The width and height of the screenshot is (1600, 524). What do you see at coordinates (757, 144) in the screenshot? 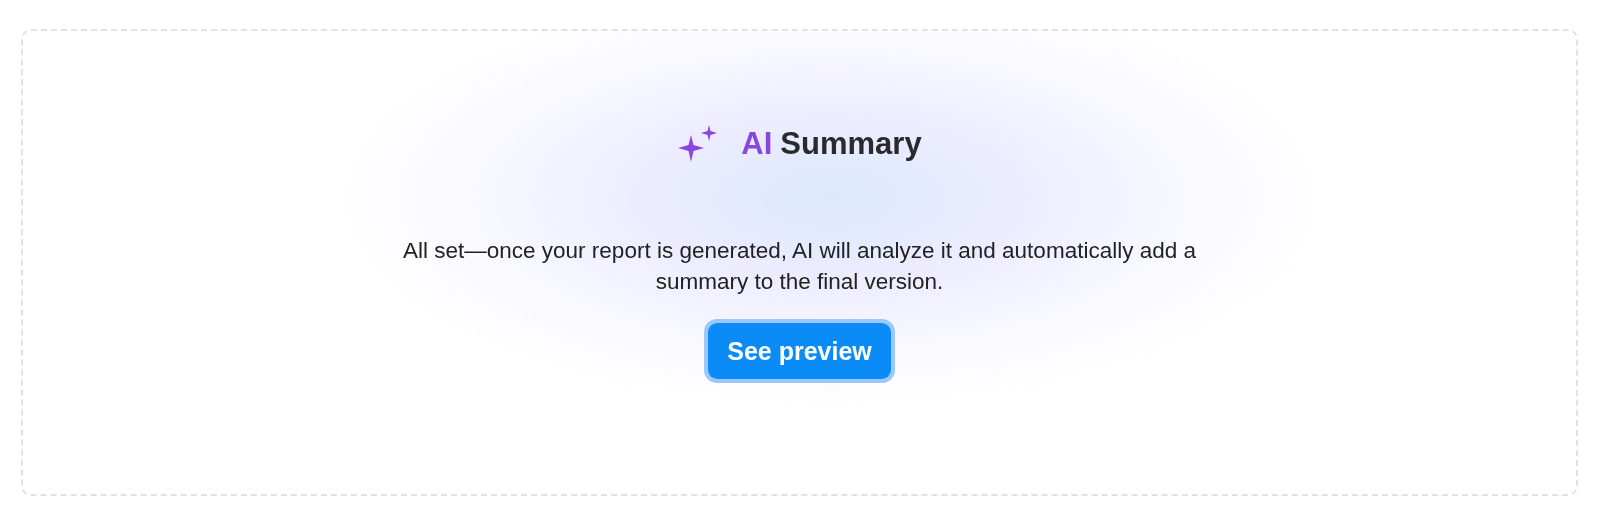
I see `title-accent: AI` at bounding box center [757, 144].